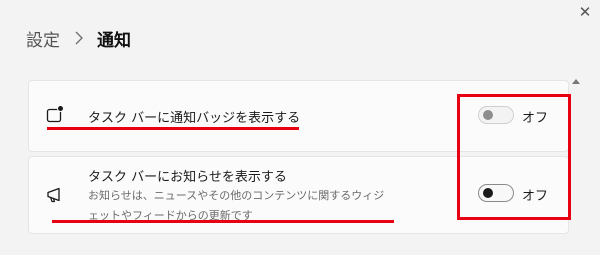  What do you see at coordinates (577, 82) in the screenshot?
I see `scroll-up-arrow-icon` at bounding box center [577, 82].